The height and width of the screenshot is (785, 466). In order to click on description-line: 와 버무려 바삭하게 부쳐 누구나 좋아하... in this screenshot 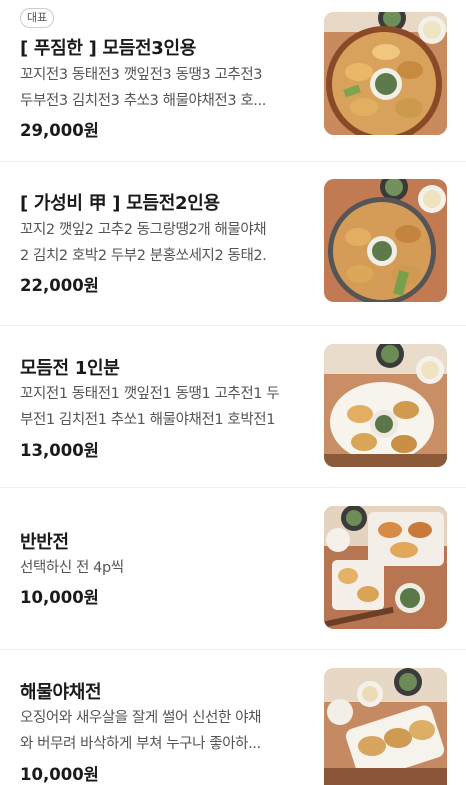, I will do `click(140, 744)`.